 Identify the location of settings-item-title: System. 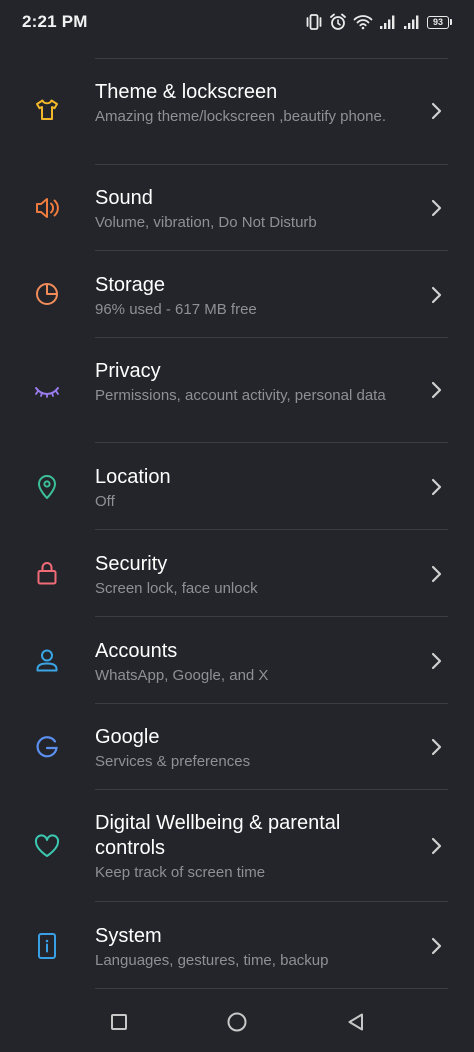
(128, 936).